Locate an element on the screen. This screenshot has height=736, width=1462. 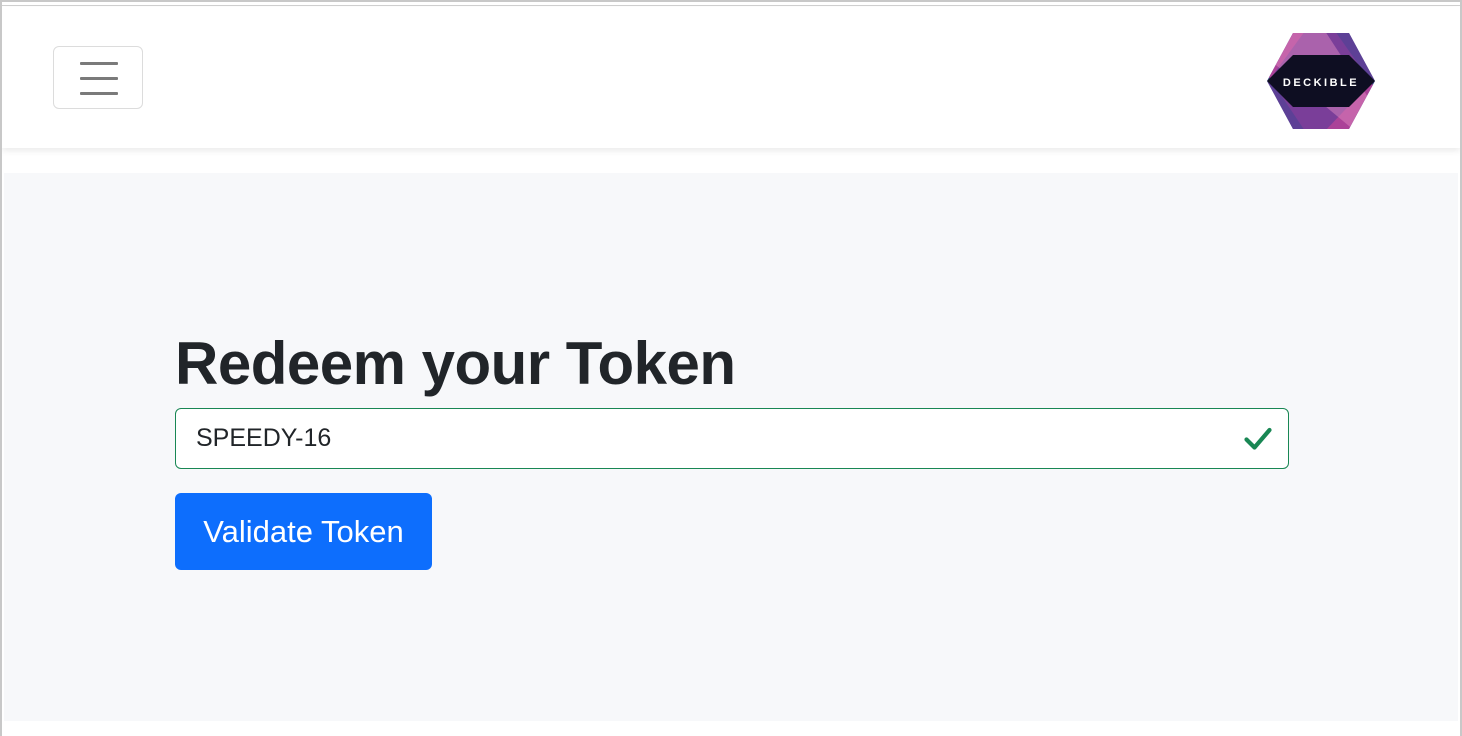
hamburger-icon is located at coordinates (99, 63).